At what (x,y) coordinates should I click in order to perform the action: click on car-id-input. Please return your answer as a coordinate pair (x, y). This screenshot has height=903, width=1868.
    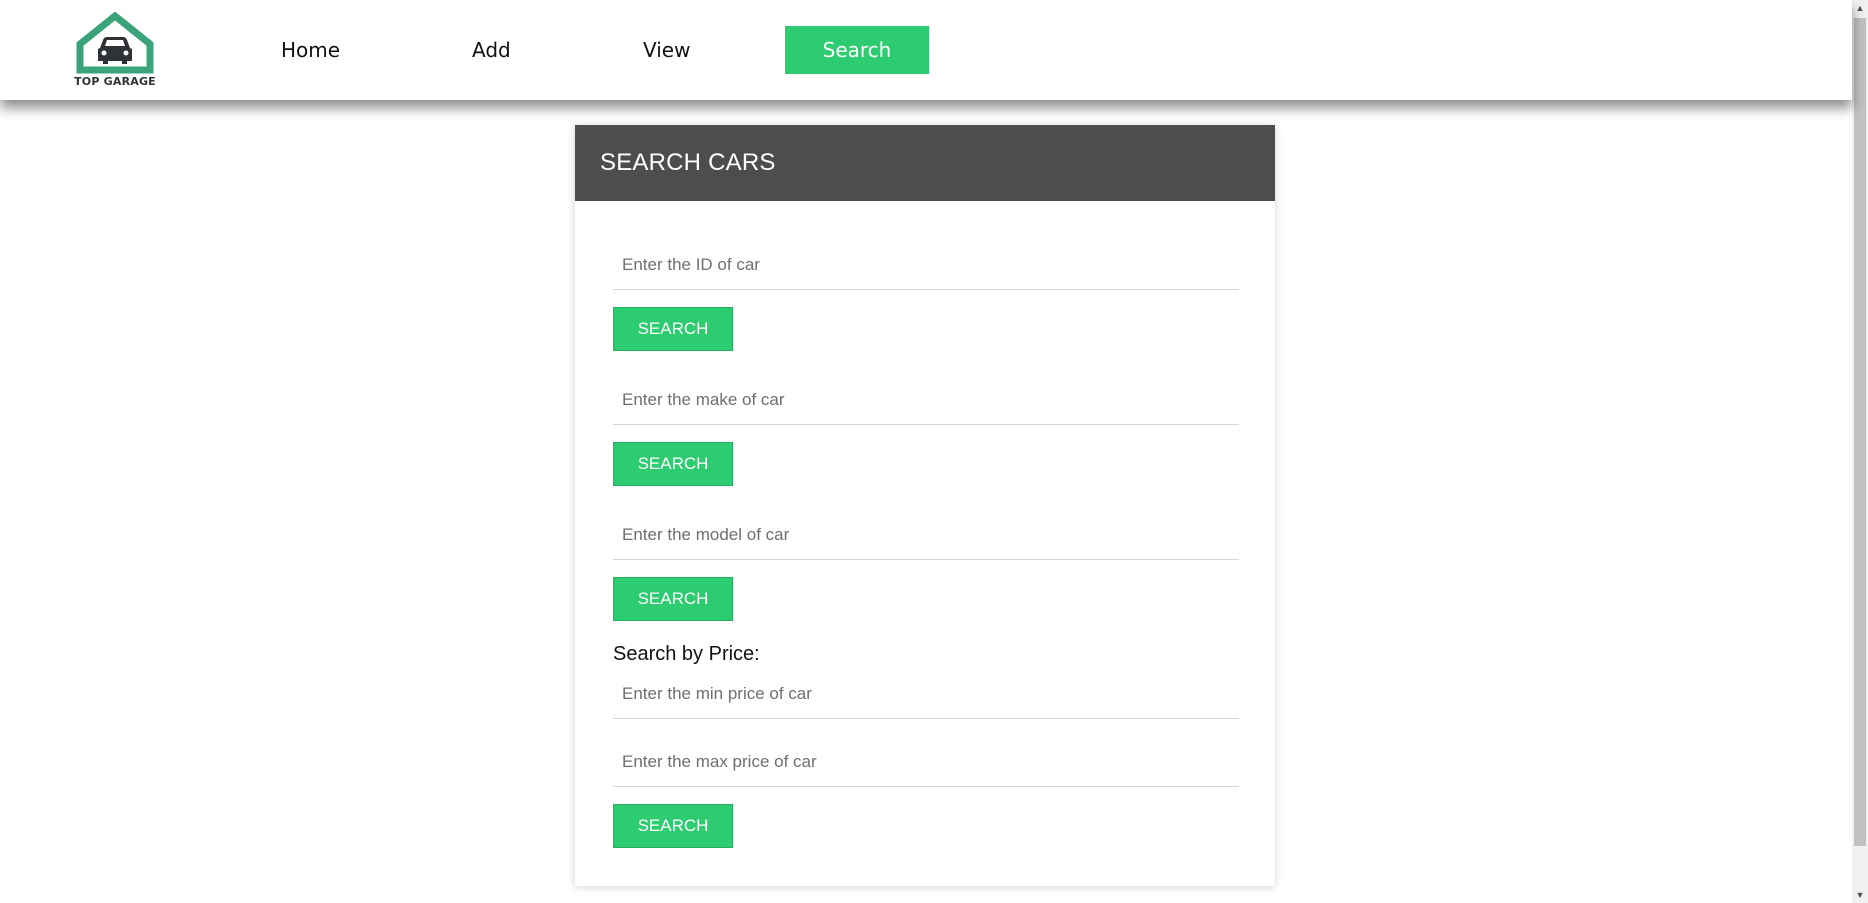
    Looking at the image, I should click on (926, 265).